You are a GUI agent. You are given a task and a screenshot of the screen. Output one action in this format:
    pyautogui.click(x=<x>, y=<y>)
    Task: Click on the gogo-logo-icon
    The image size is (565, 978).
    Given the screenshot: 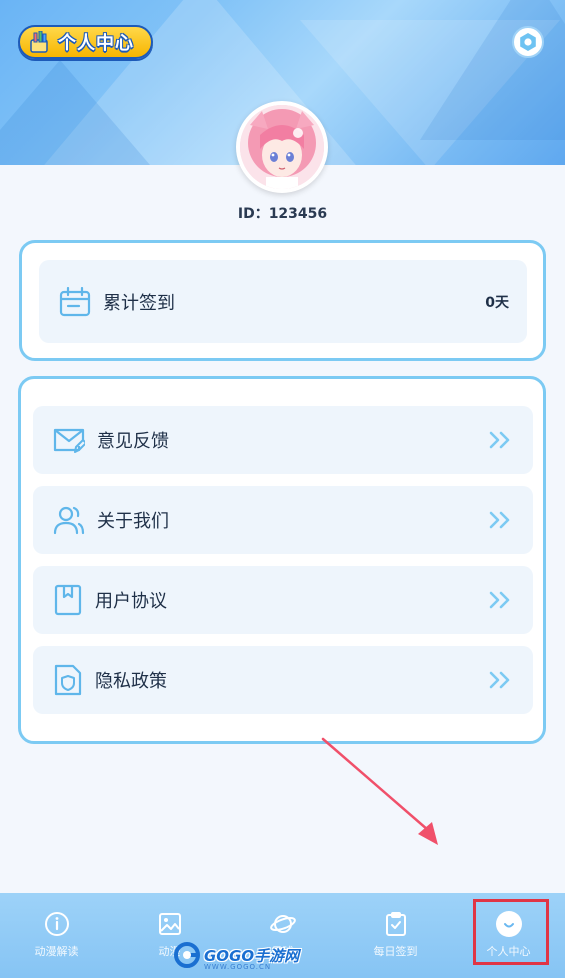 What is the action you would take?
    pyautogui.click(x=187, y=955)
    